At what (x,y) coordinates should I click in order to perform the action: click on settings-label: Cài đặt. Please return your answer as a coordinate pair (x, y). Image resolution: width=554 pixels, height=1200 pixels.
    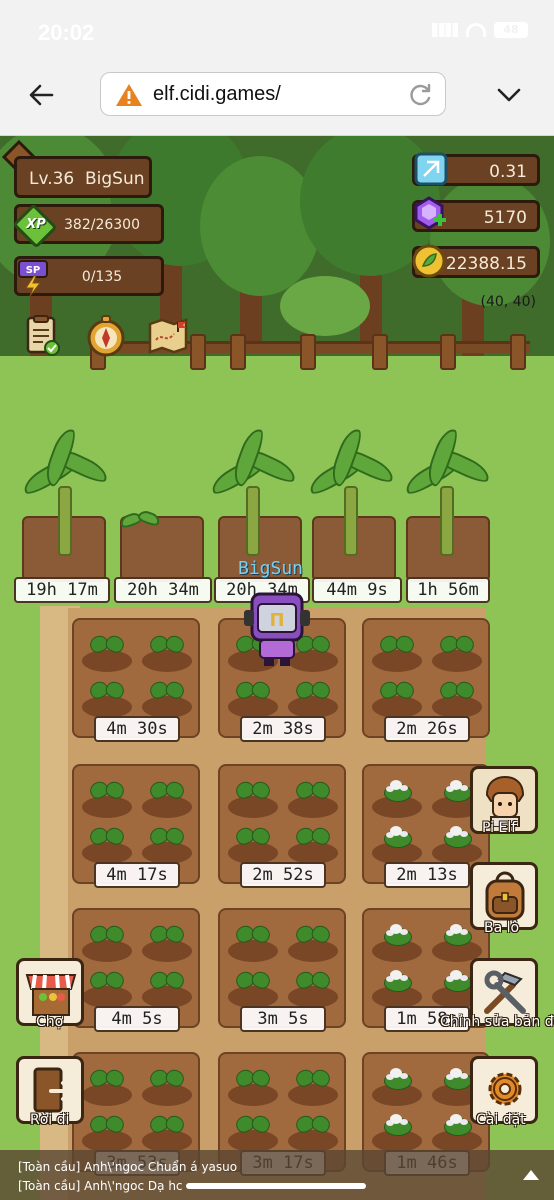
    Looking at the image, I should click on (501, 1120).